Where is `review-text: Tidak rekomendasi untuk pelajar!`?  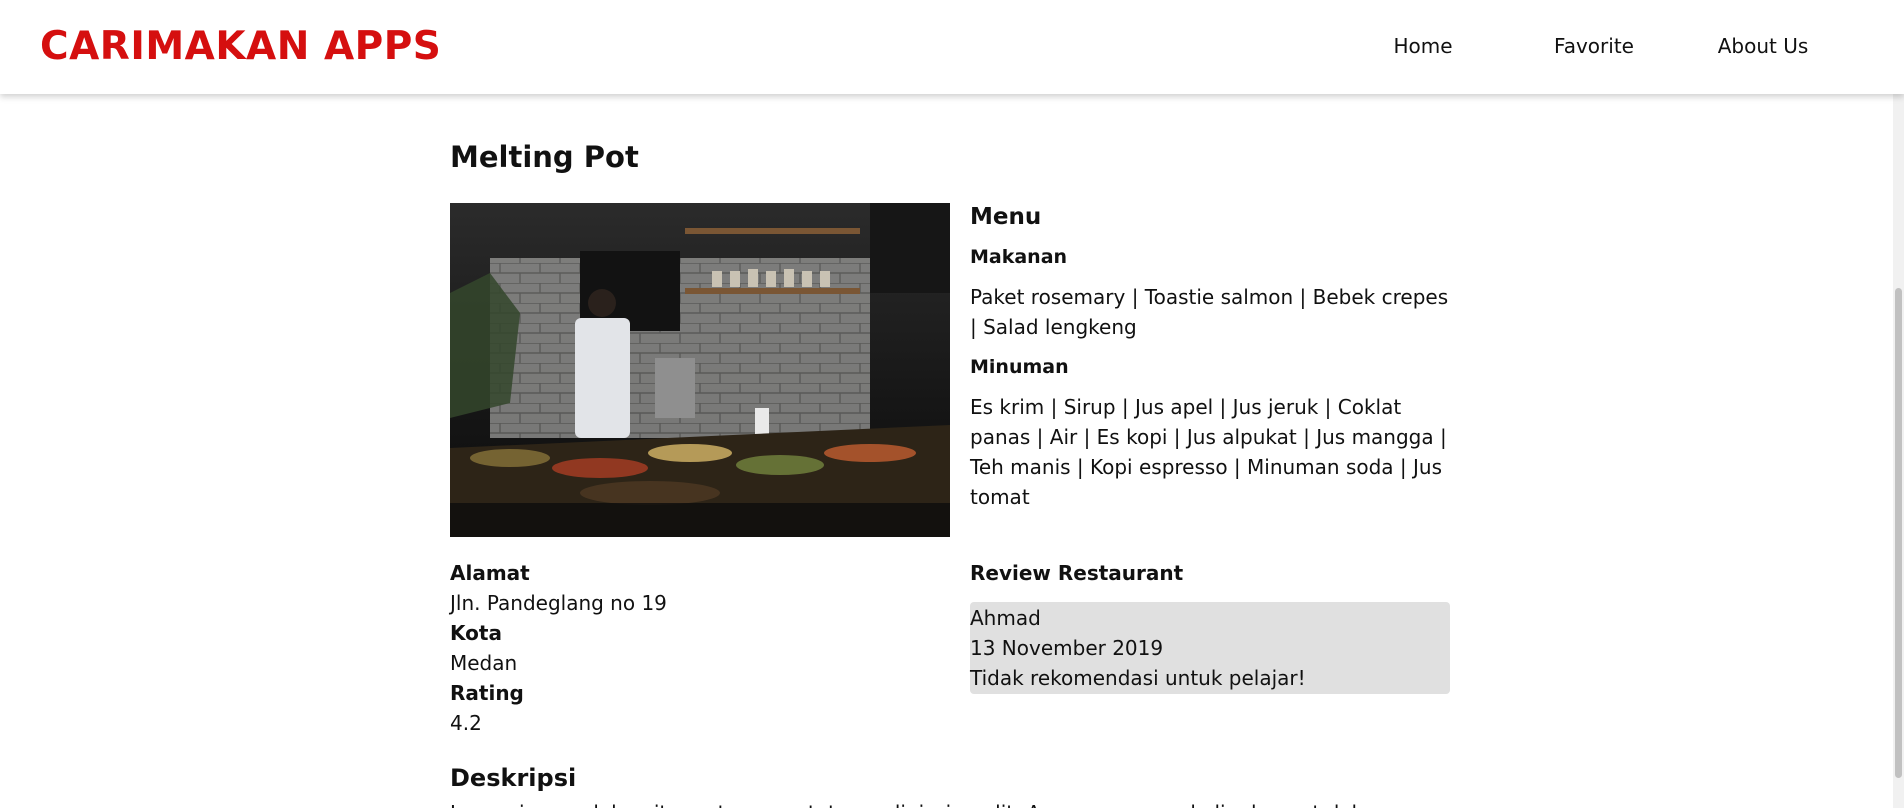 review-text: Tidak rekomendasi untuk pelajar! is located at coordinates (1138, 678).